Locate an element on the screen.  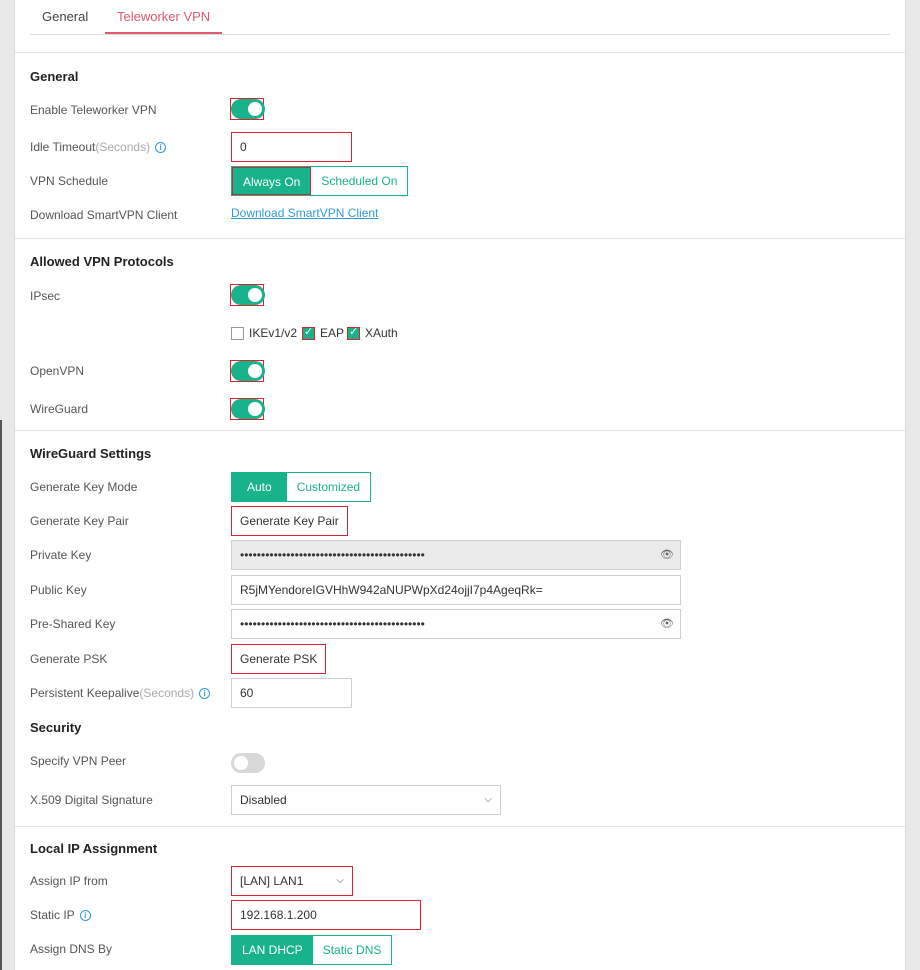
section-title-wireguard: WireGuard Settings is located at coordinates (91, 453).